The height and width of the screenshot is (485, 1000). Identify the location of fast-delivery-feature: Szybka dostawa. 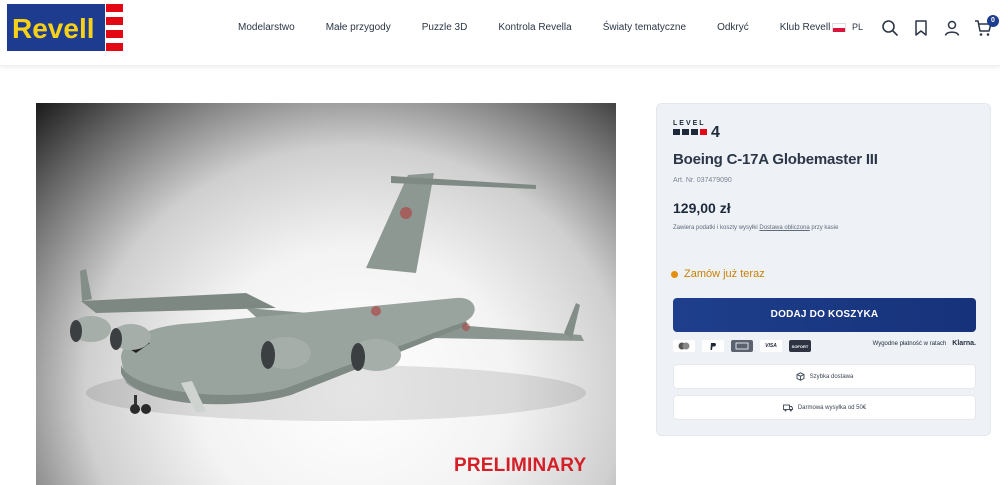
(824, 376).